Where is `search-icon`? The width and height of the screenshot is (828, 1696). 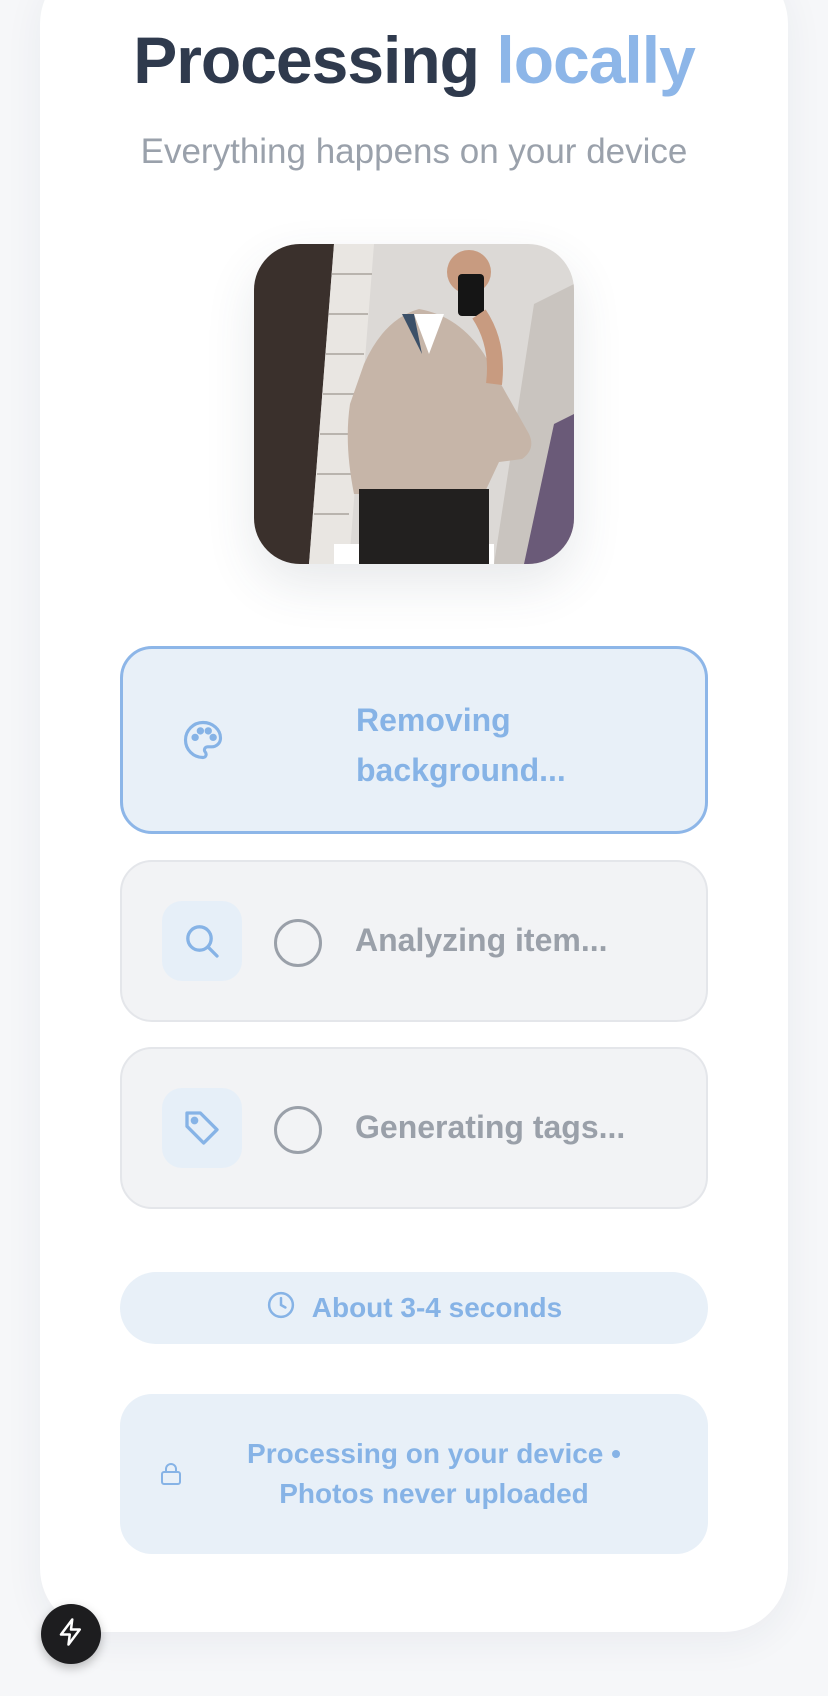
search-icon is located at coordinates (202, 941).